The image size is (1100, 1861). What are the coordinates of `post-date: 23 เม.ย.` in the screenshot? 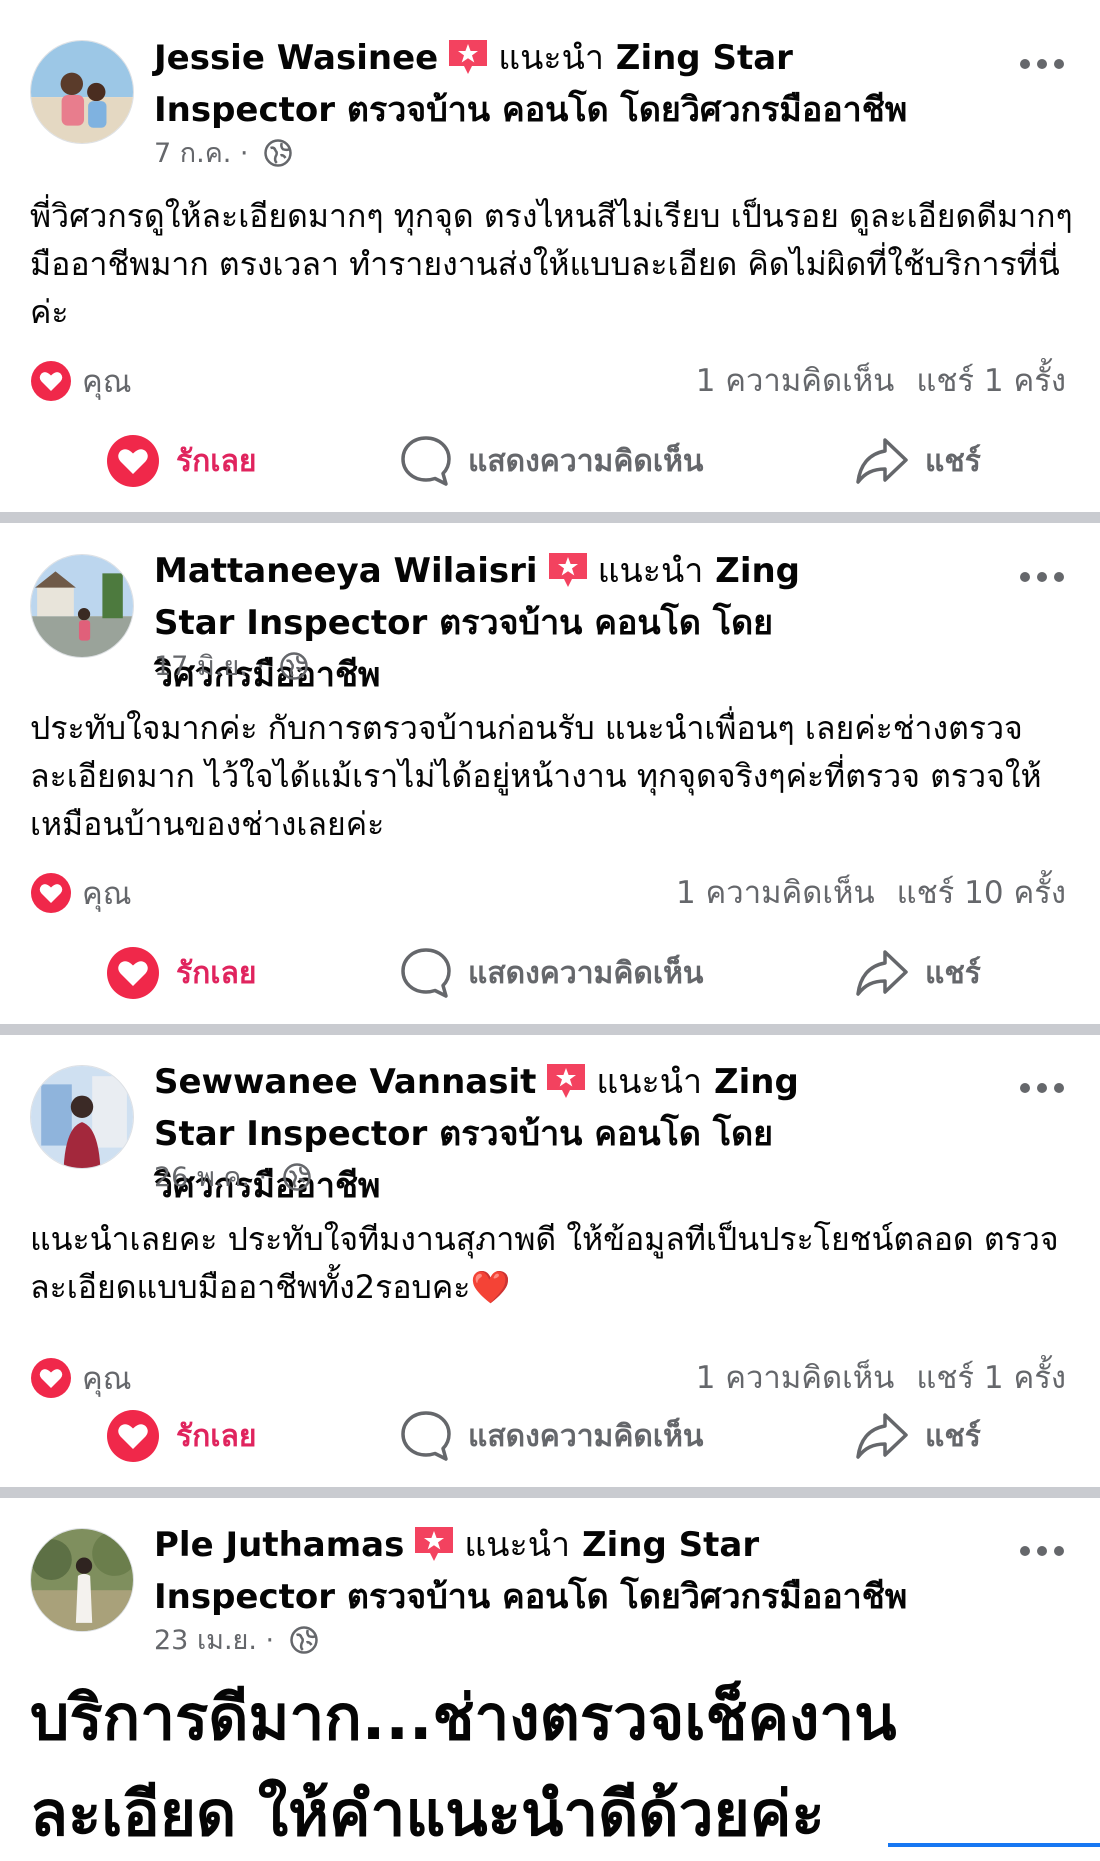 It's located at (205, 1640).